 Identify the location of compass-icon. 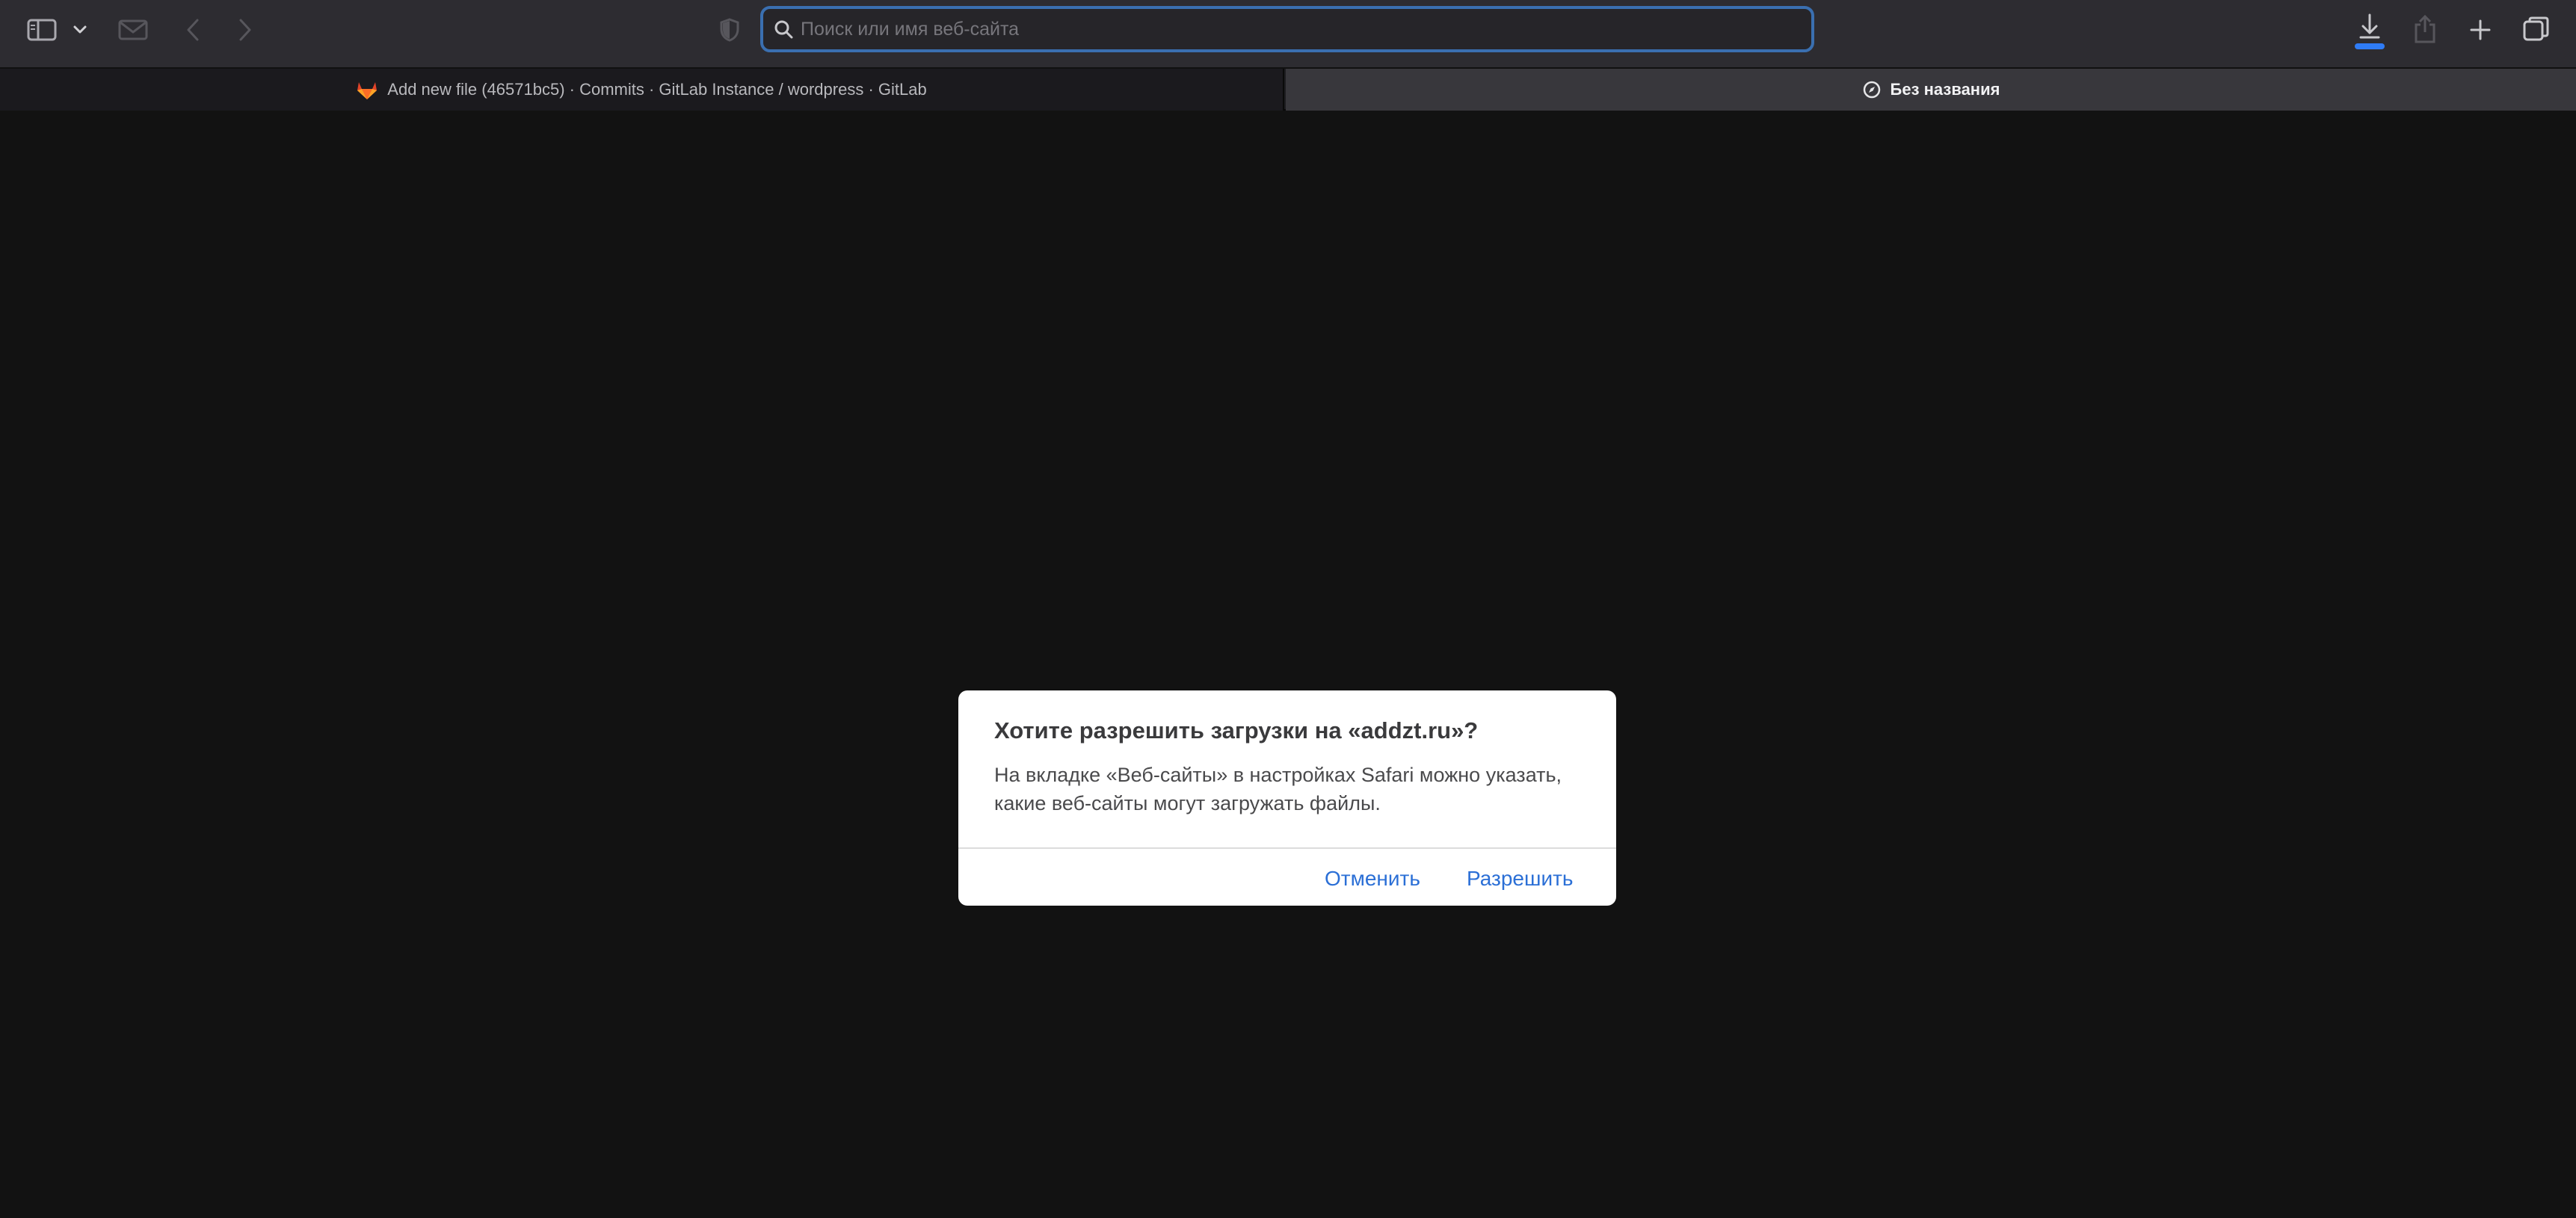
(1872, 90).